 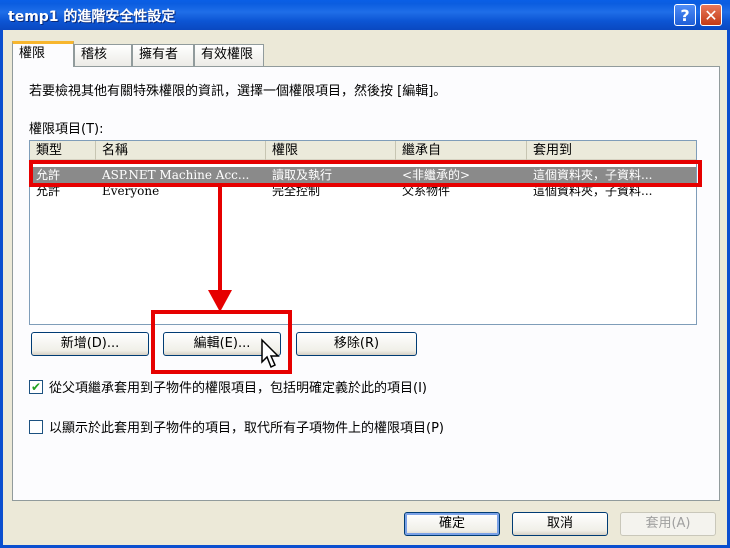 I want to click on tab-auditing: 稽核, so click(x=103, y=55).